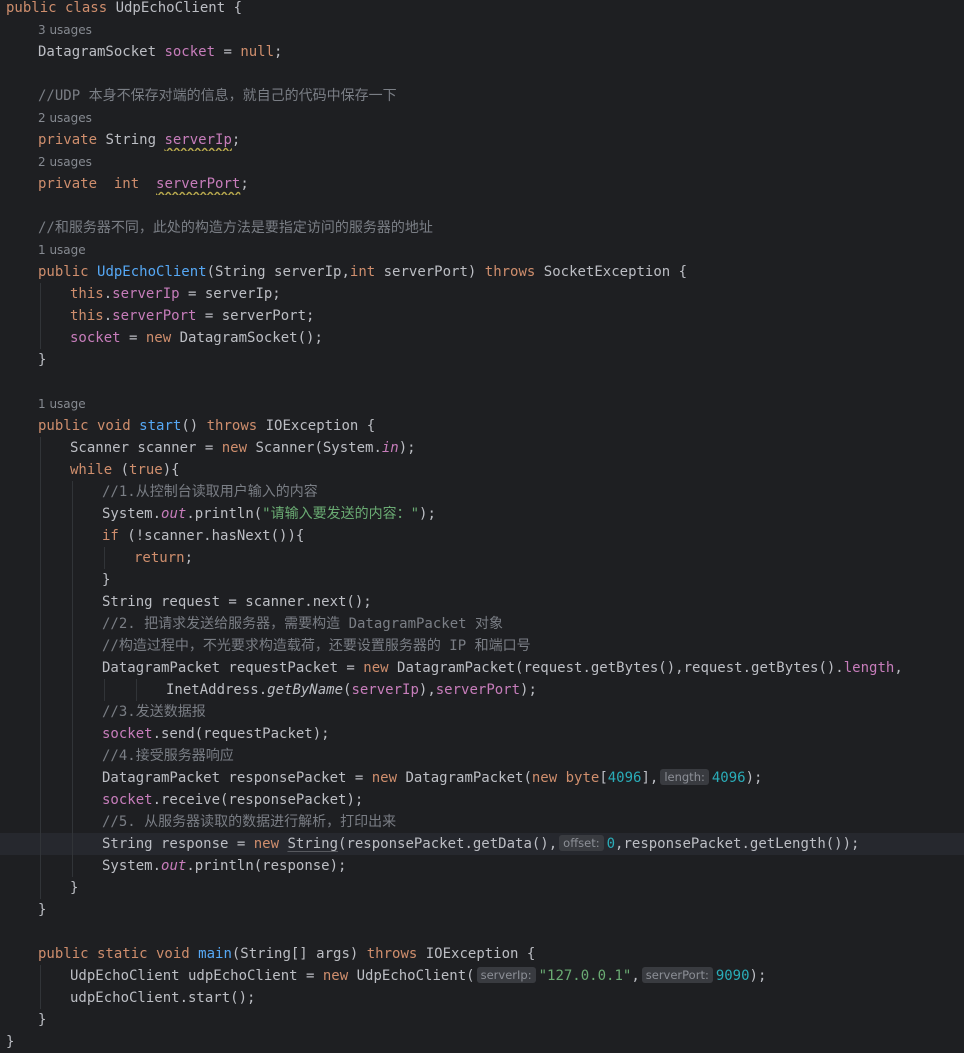 The image size is (964, 1053). Describe the element at coordinates (101, 52) in the screenshot. I see `code-token: DatagramSocket` at that location.